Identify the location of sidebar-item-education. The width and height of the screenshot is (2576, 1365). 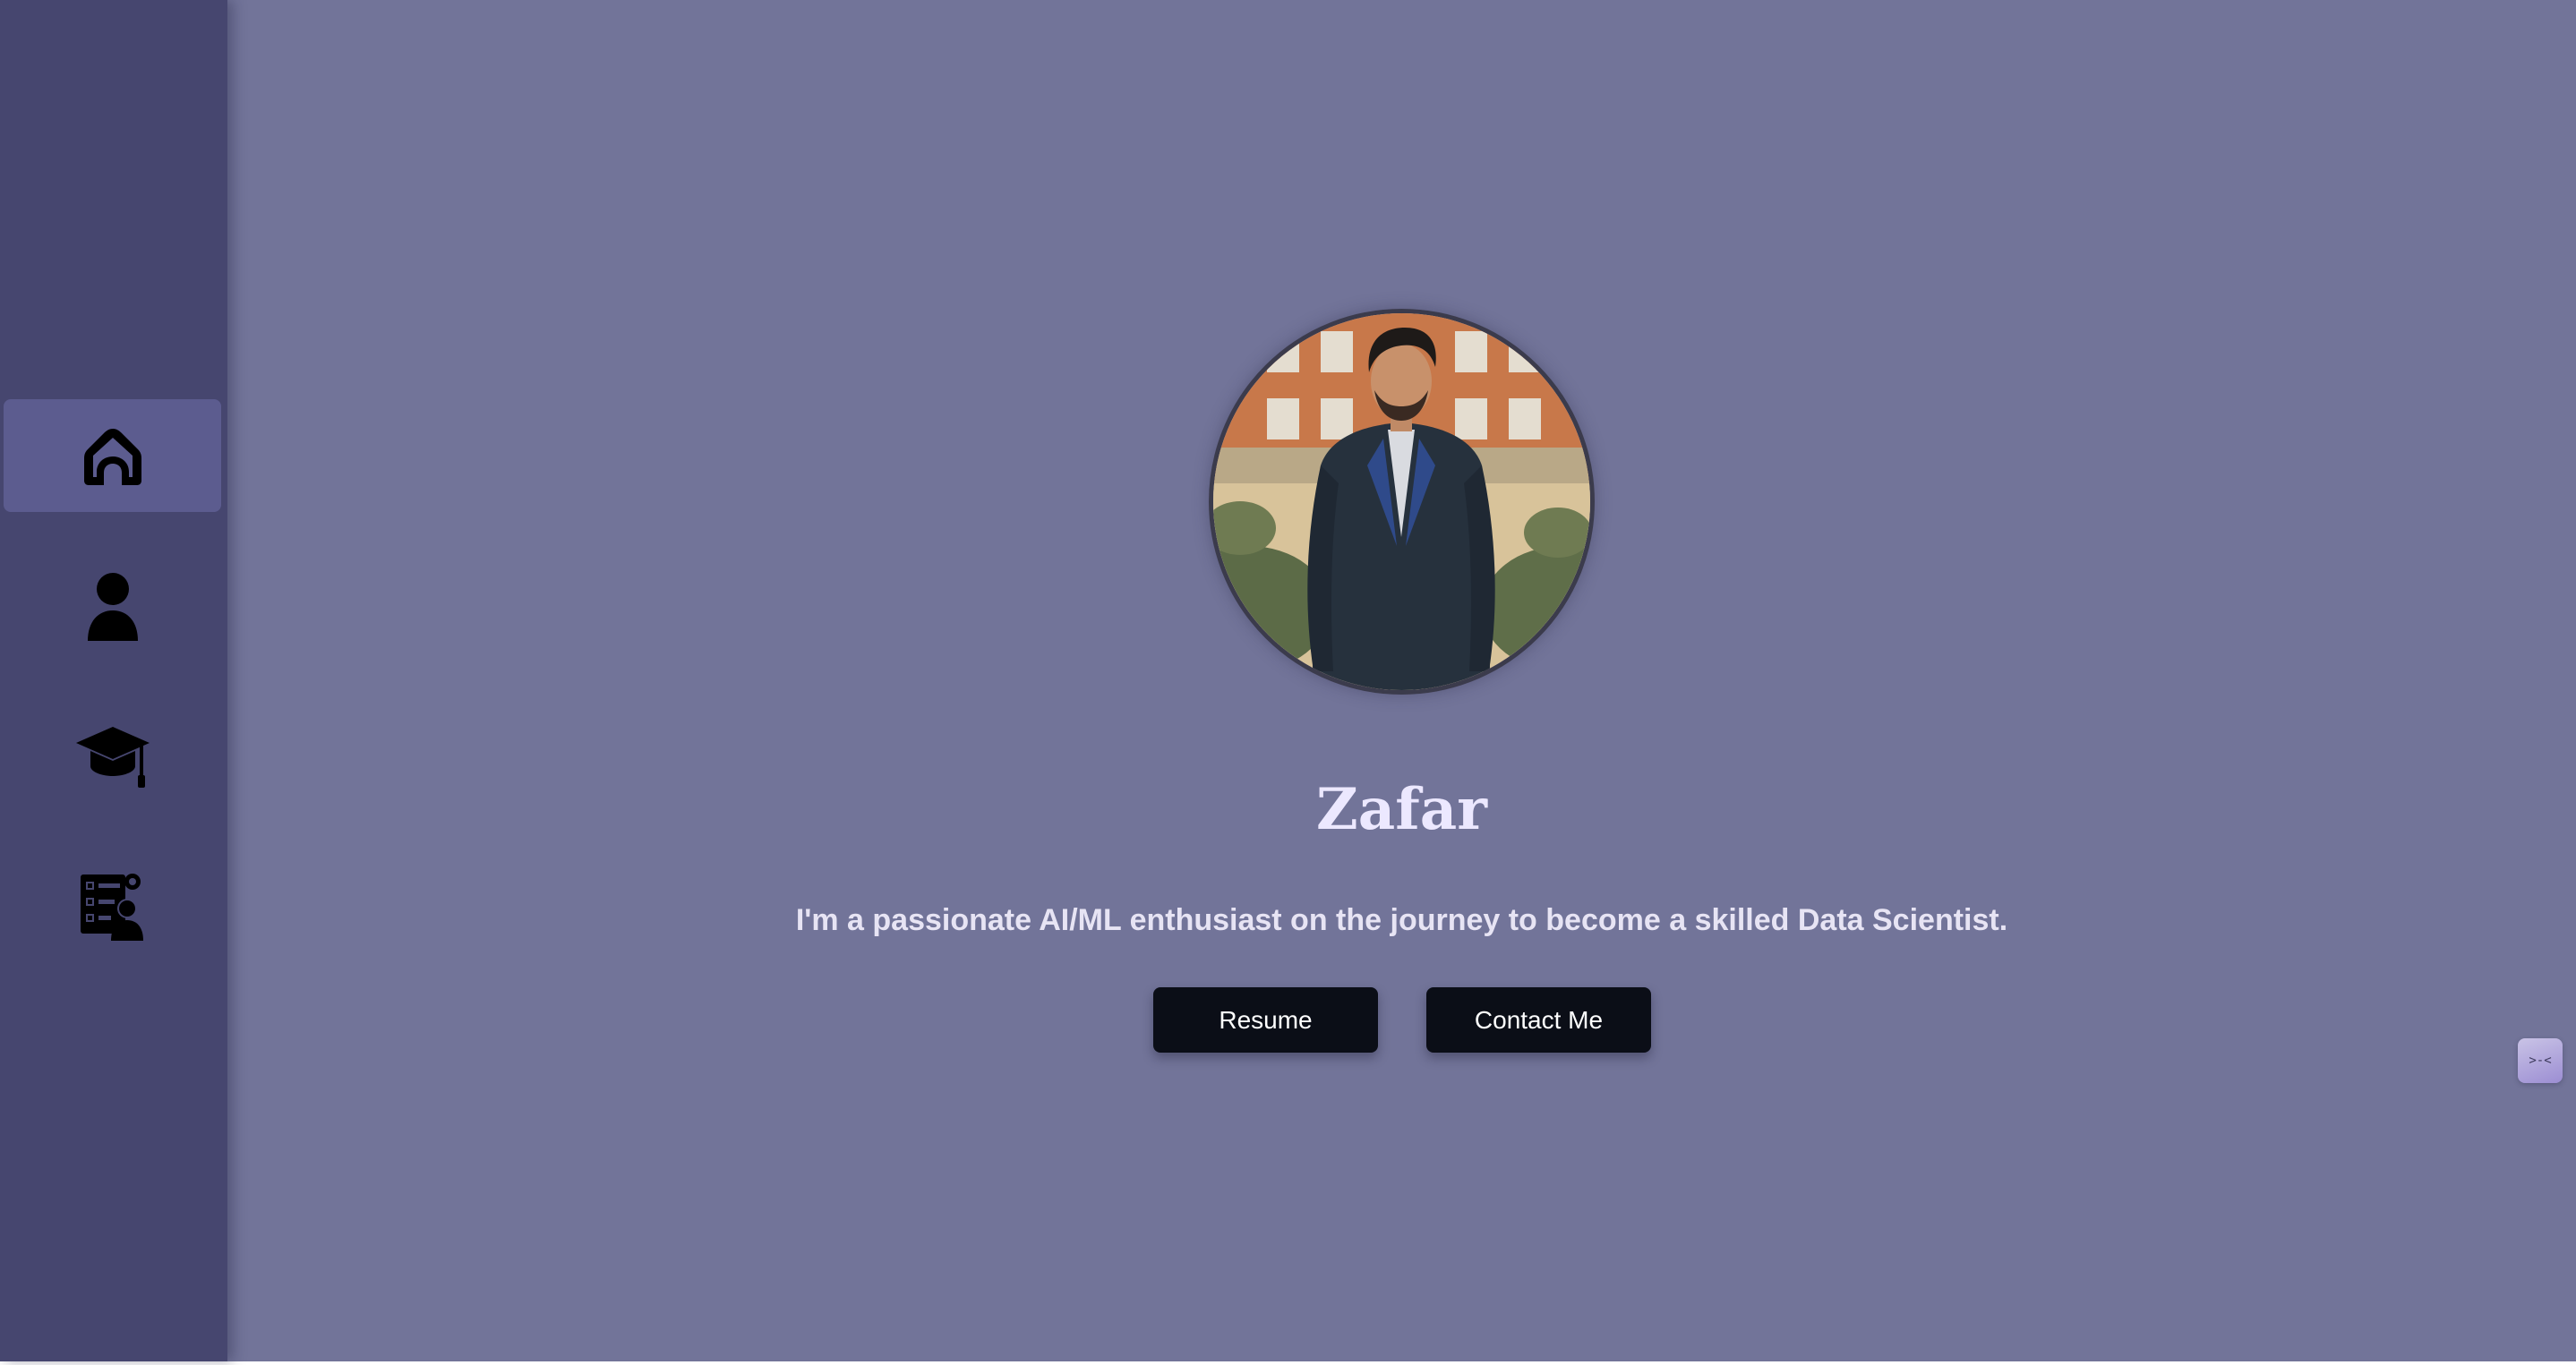
(112, 756).